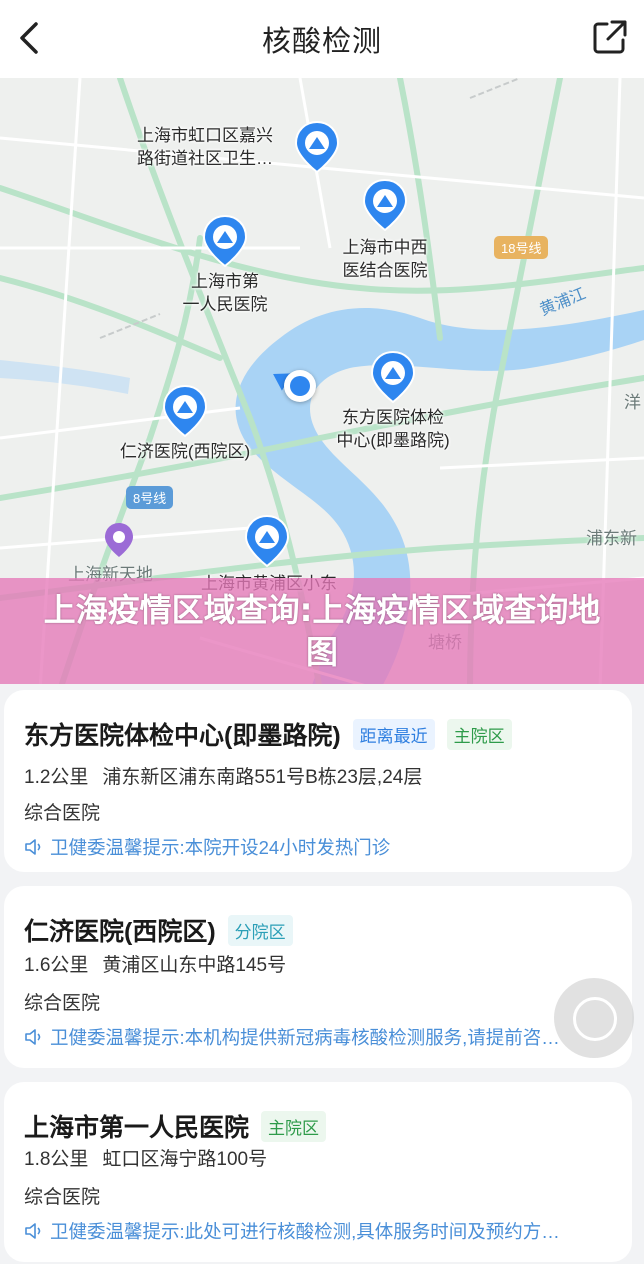 This screenshot has width=644, height=1264. Describe the element at coordinates (185, 451) in the screenshot. I see `hospital-pin-label: 仁济医院(西院区)` at that location.